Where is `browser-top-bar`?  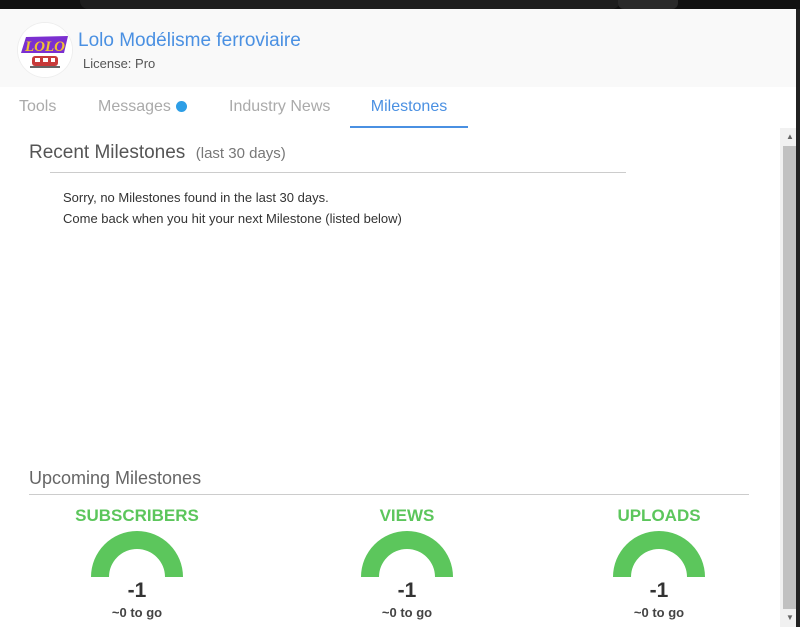 browser-top-bar is located at coordinates (400, 4).